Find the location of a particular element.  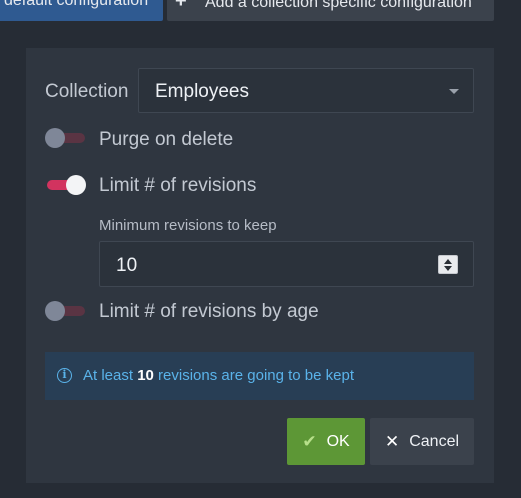

cancel-button: ✕ Cancel is located at coordinates (422, 441).